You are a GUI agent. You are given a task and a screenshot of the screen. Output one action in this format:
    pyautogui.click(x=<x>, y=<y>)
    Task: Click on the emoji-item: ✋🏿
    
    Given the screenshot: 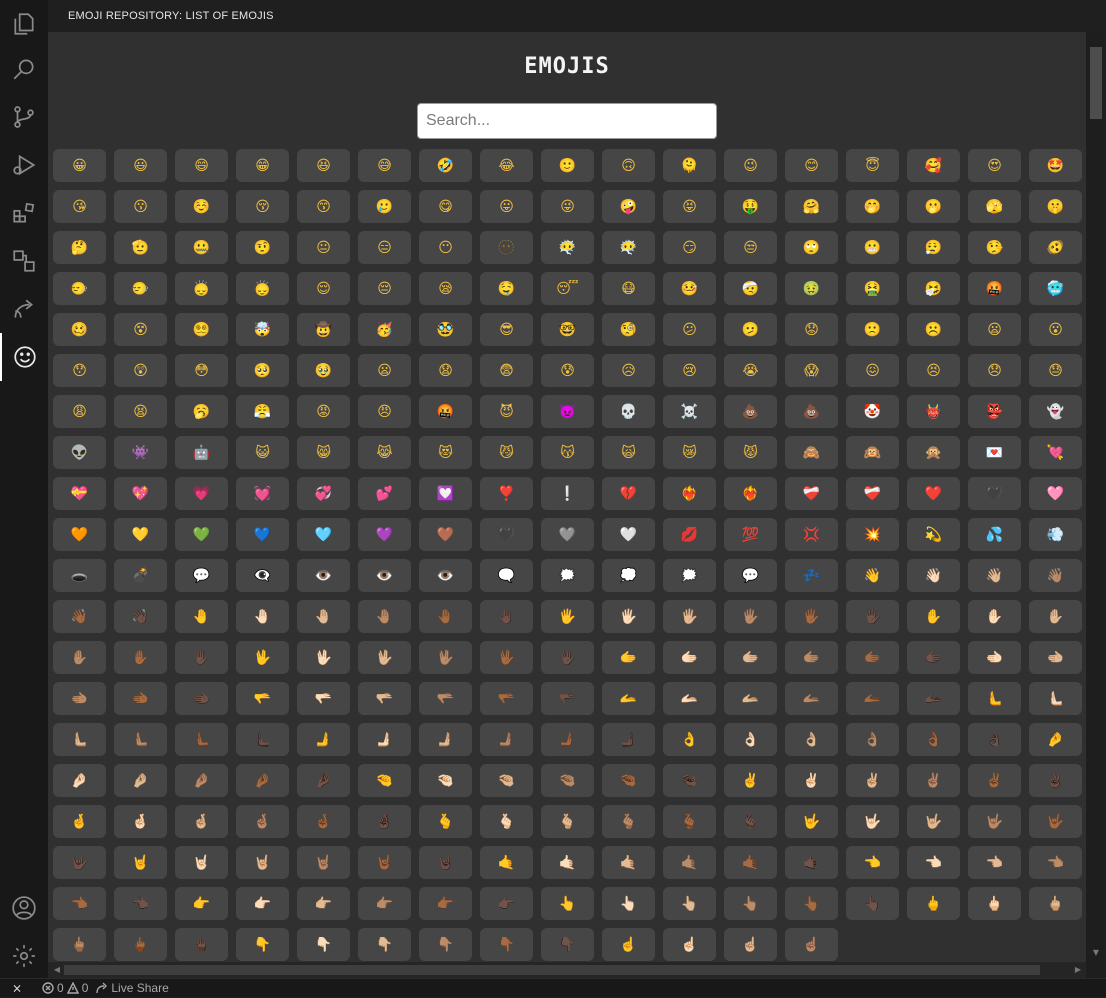 What is the action you would take?
    pyautogui.click(x=201, y=657)
    